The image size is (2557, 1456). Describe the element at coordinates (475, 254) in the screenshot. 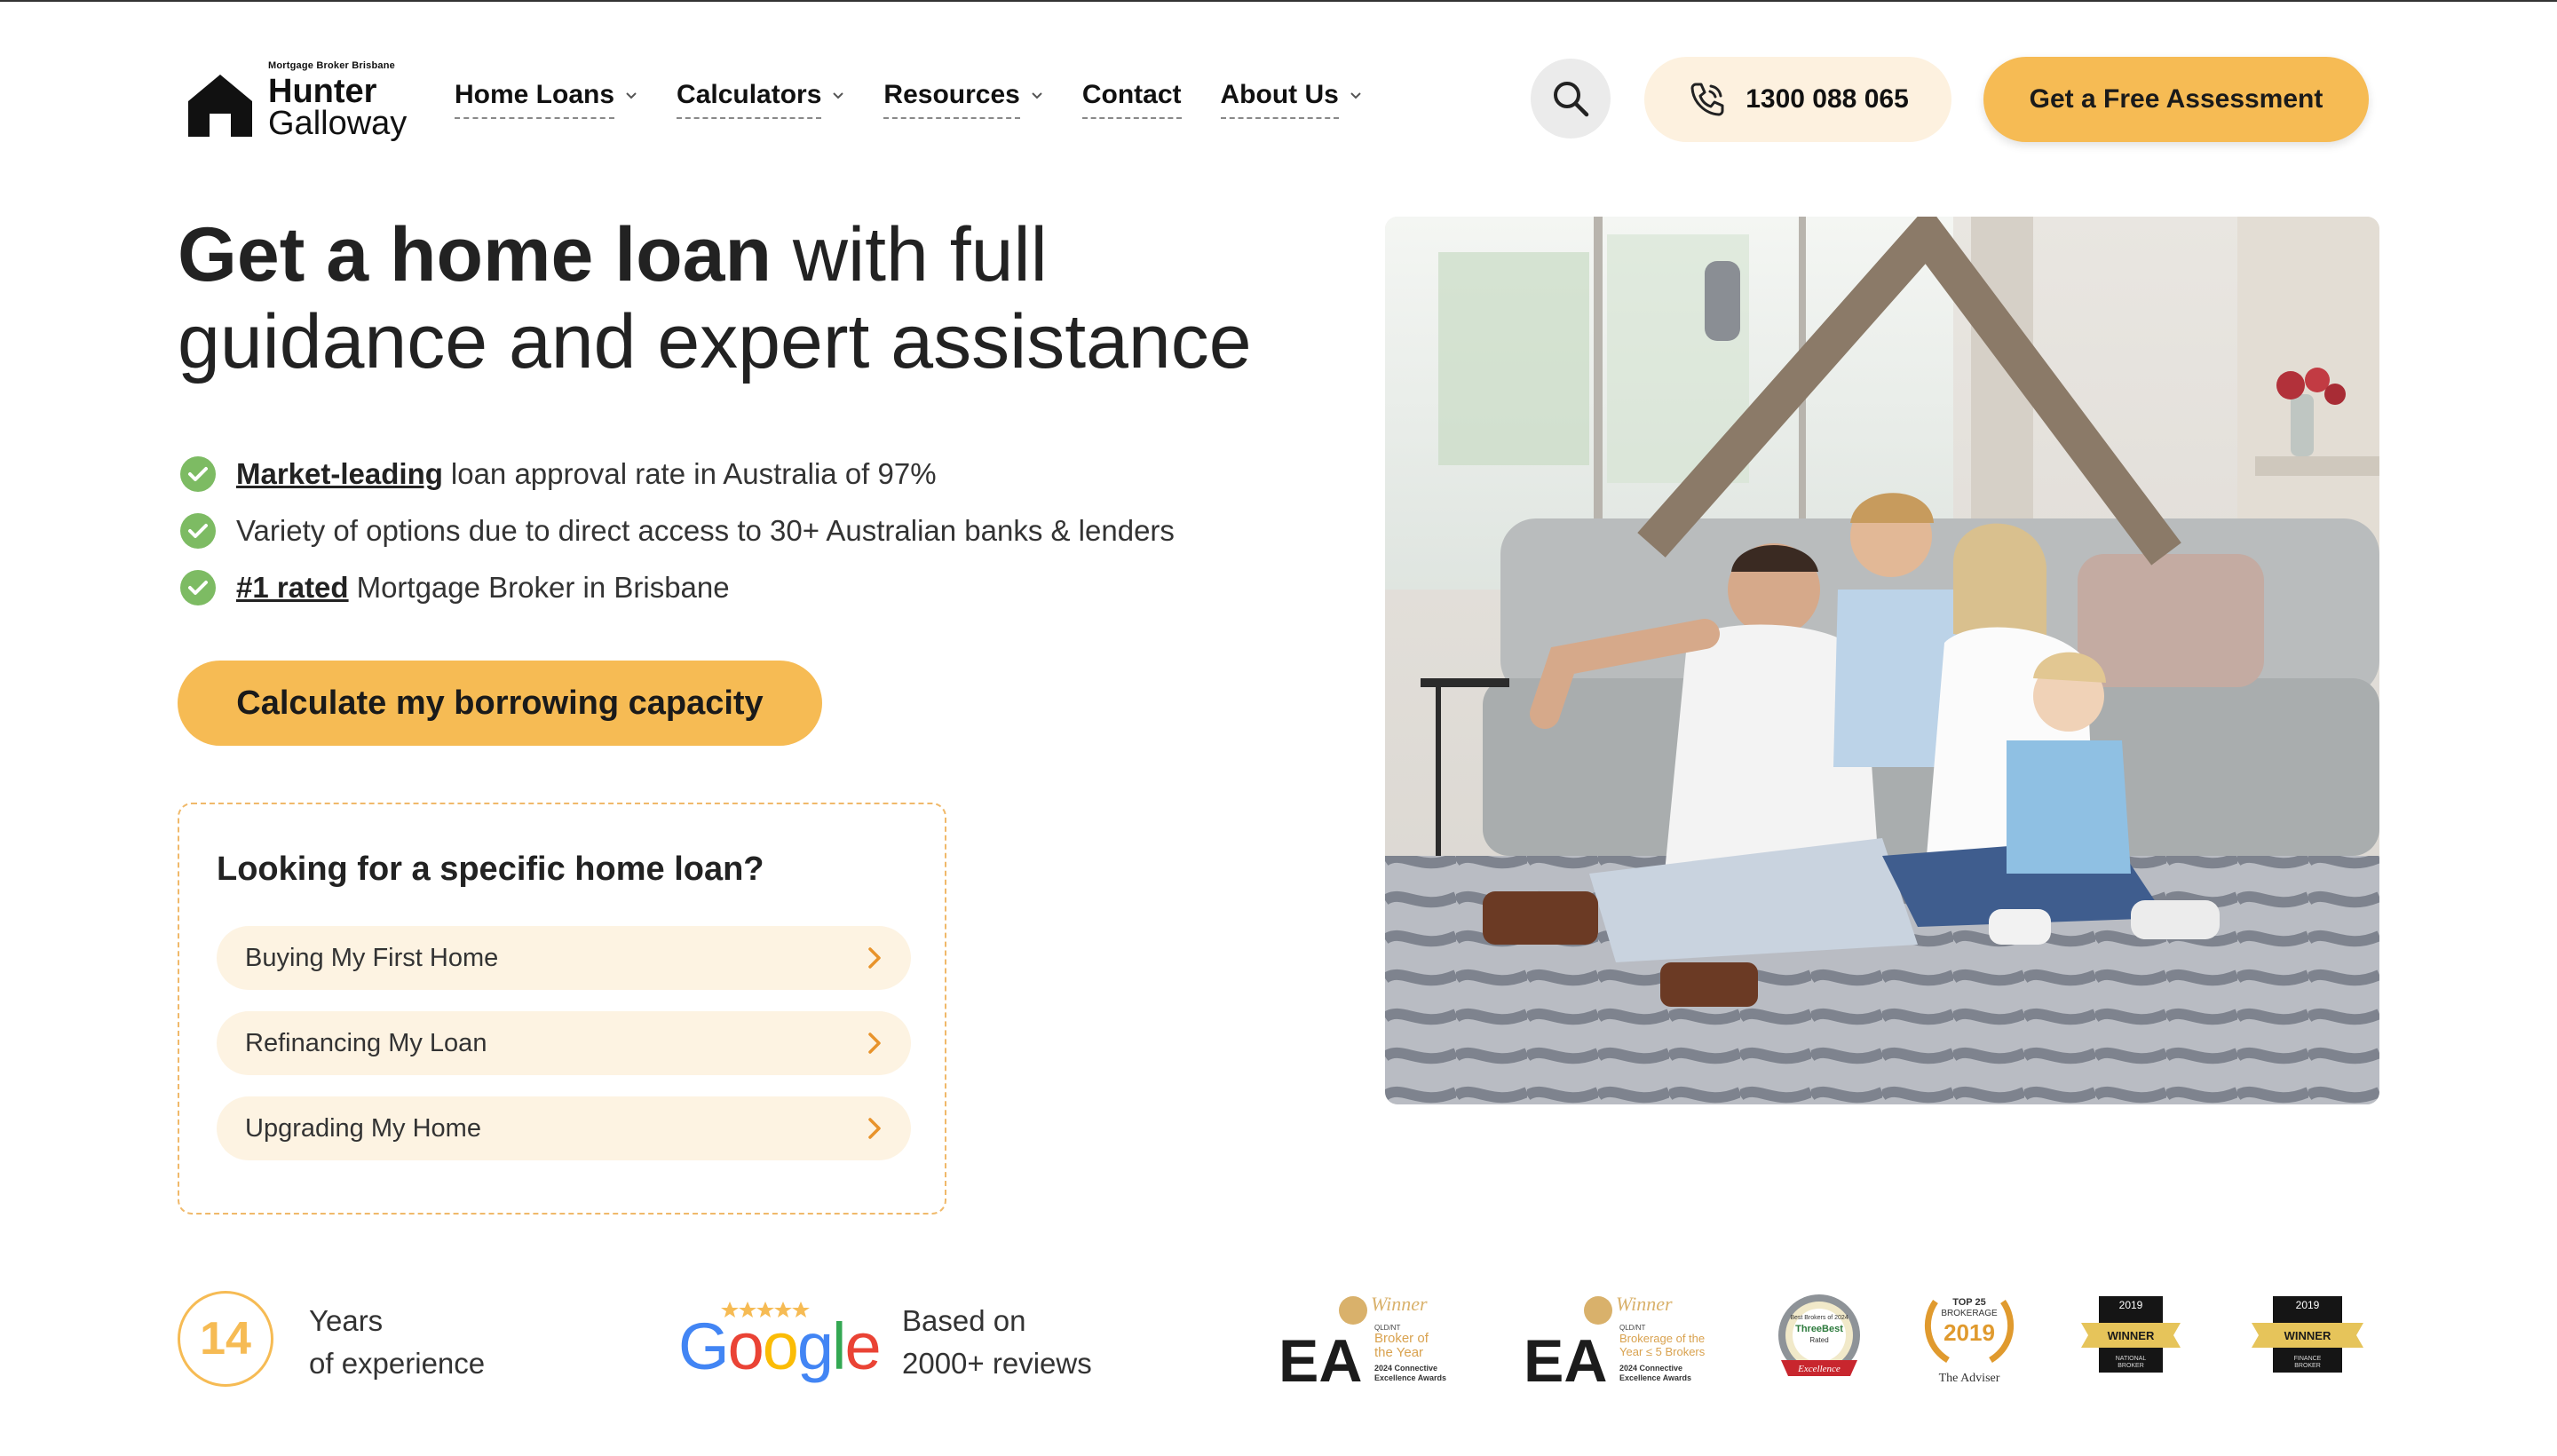

I see `hero-title-strong: Get a home loan` at that location.